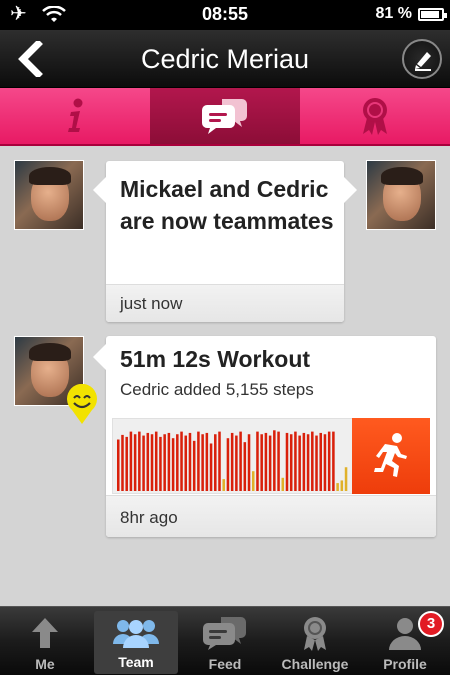 This screenshot has width=450, height=675. What do you see at coordinates (215, 359) in the screenshot?
I see `workout-title: 51m 12s Workout` at bounding box center [215, 359].